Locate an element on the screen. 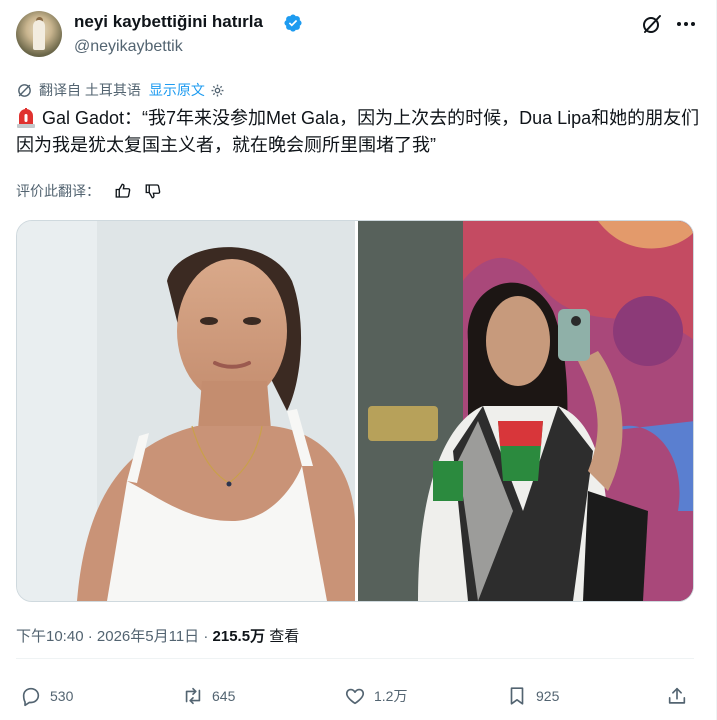 This screenshot has width=717, height=720. reply-icon is located at coordinates (31, 697).